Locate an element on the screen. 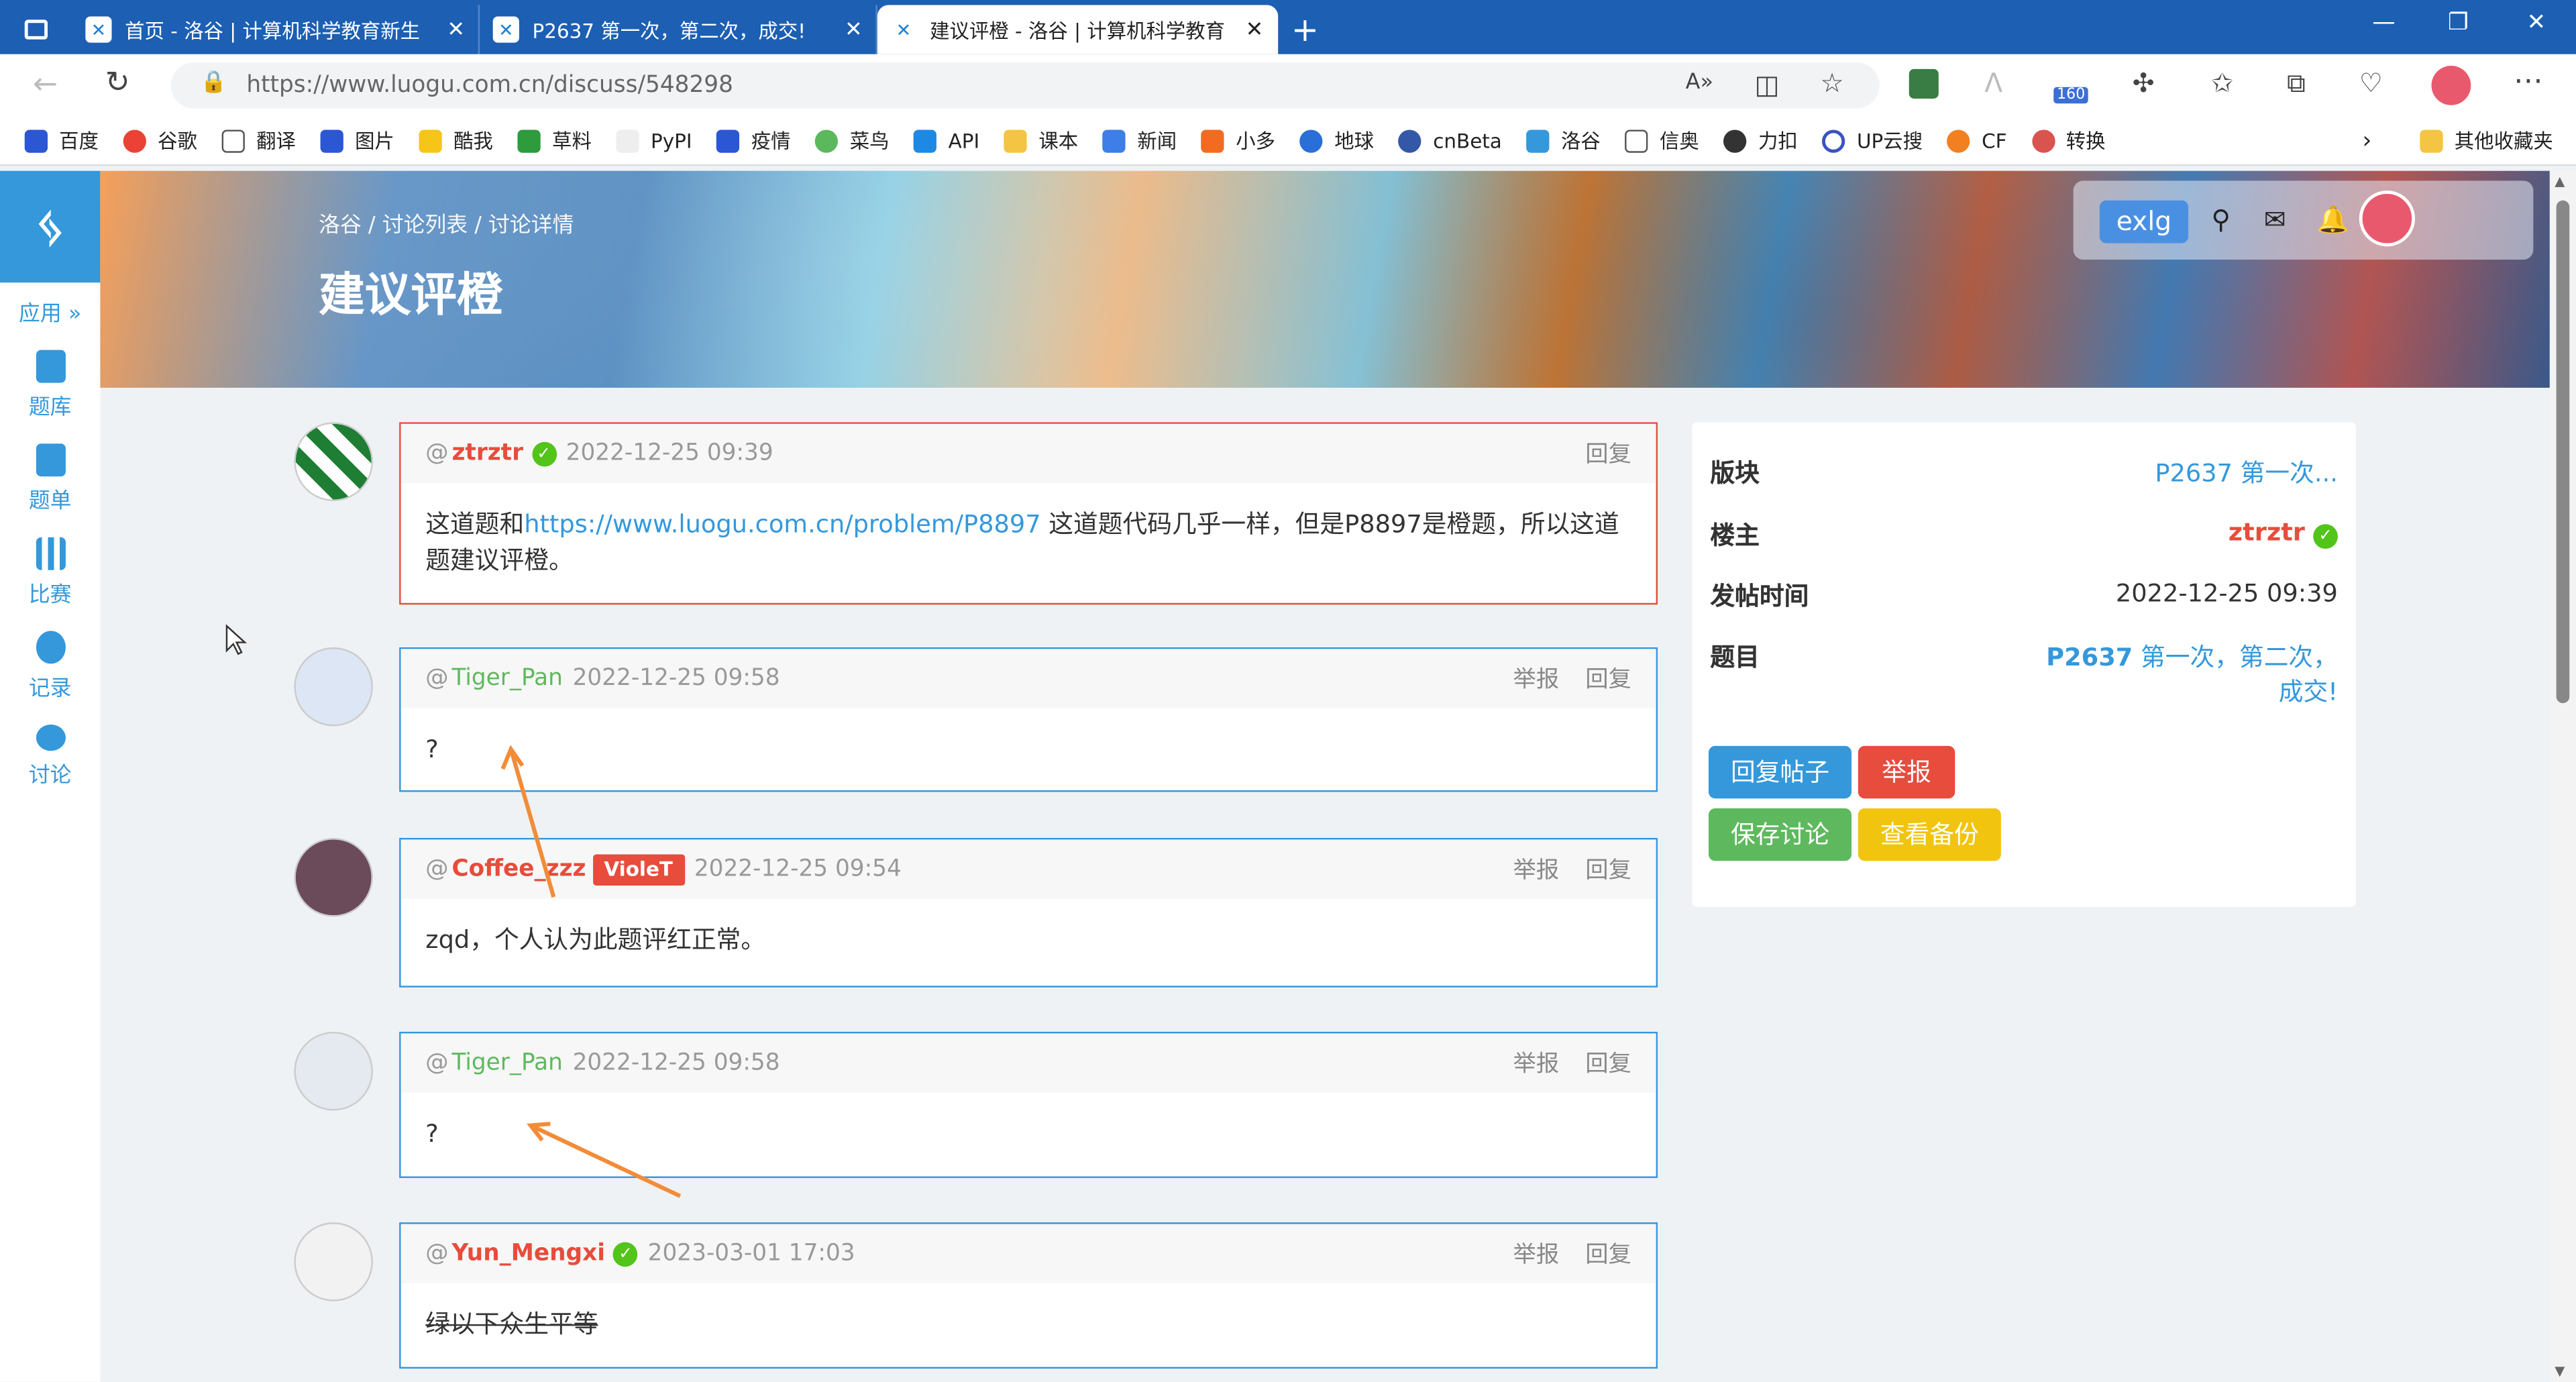 Image resolution: width=2576 pixels, height=1382 pixels. page-scrollbar: ▲ ▼ is located at coordinates (2562, 776).